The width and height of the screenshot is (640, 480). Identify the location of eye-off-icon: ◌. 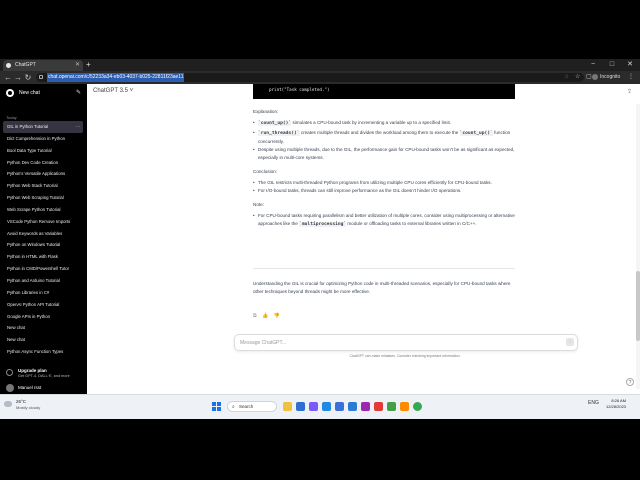
(567, 77).